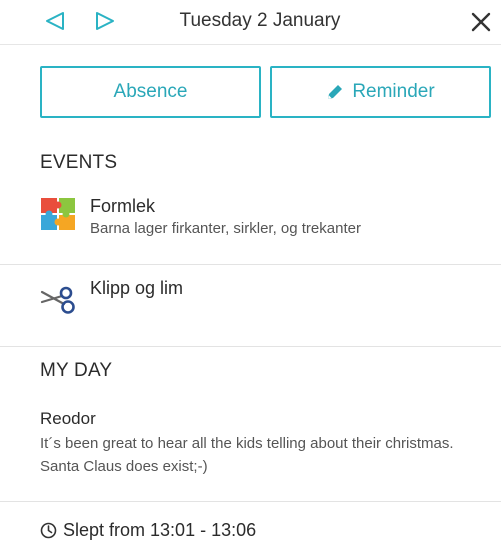  What do you see at coordinates (160, 530) in the screenshot?
I see `sleep-text: Slept from 13:01 - 13:06` at bounding box center [160, 530].